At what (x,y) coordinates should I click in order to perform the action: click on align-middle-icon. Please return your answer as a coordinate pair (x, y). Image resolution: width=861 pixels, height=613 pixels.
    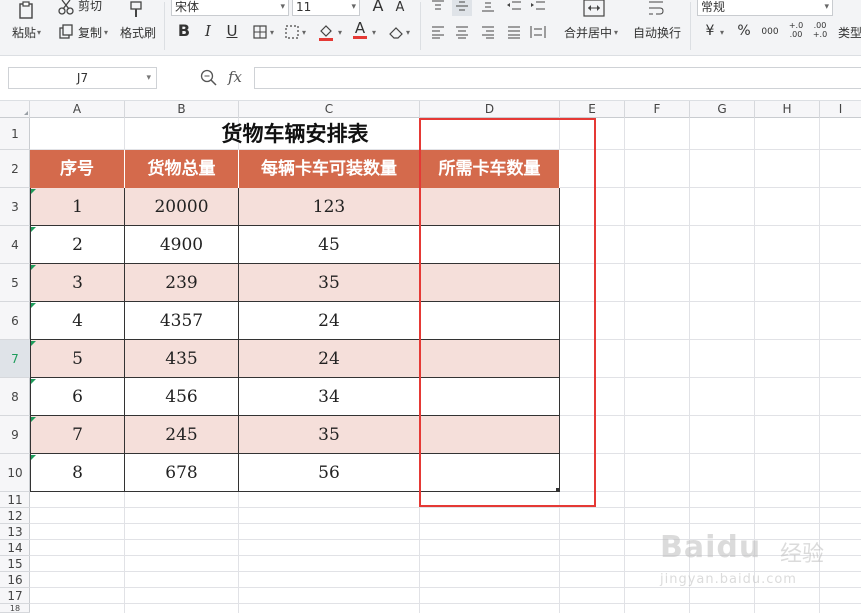
    Looking at the image, I should click on (462, 8).